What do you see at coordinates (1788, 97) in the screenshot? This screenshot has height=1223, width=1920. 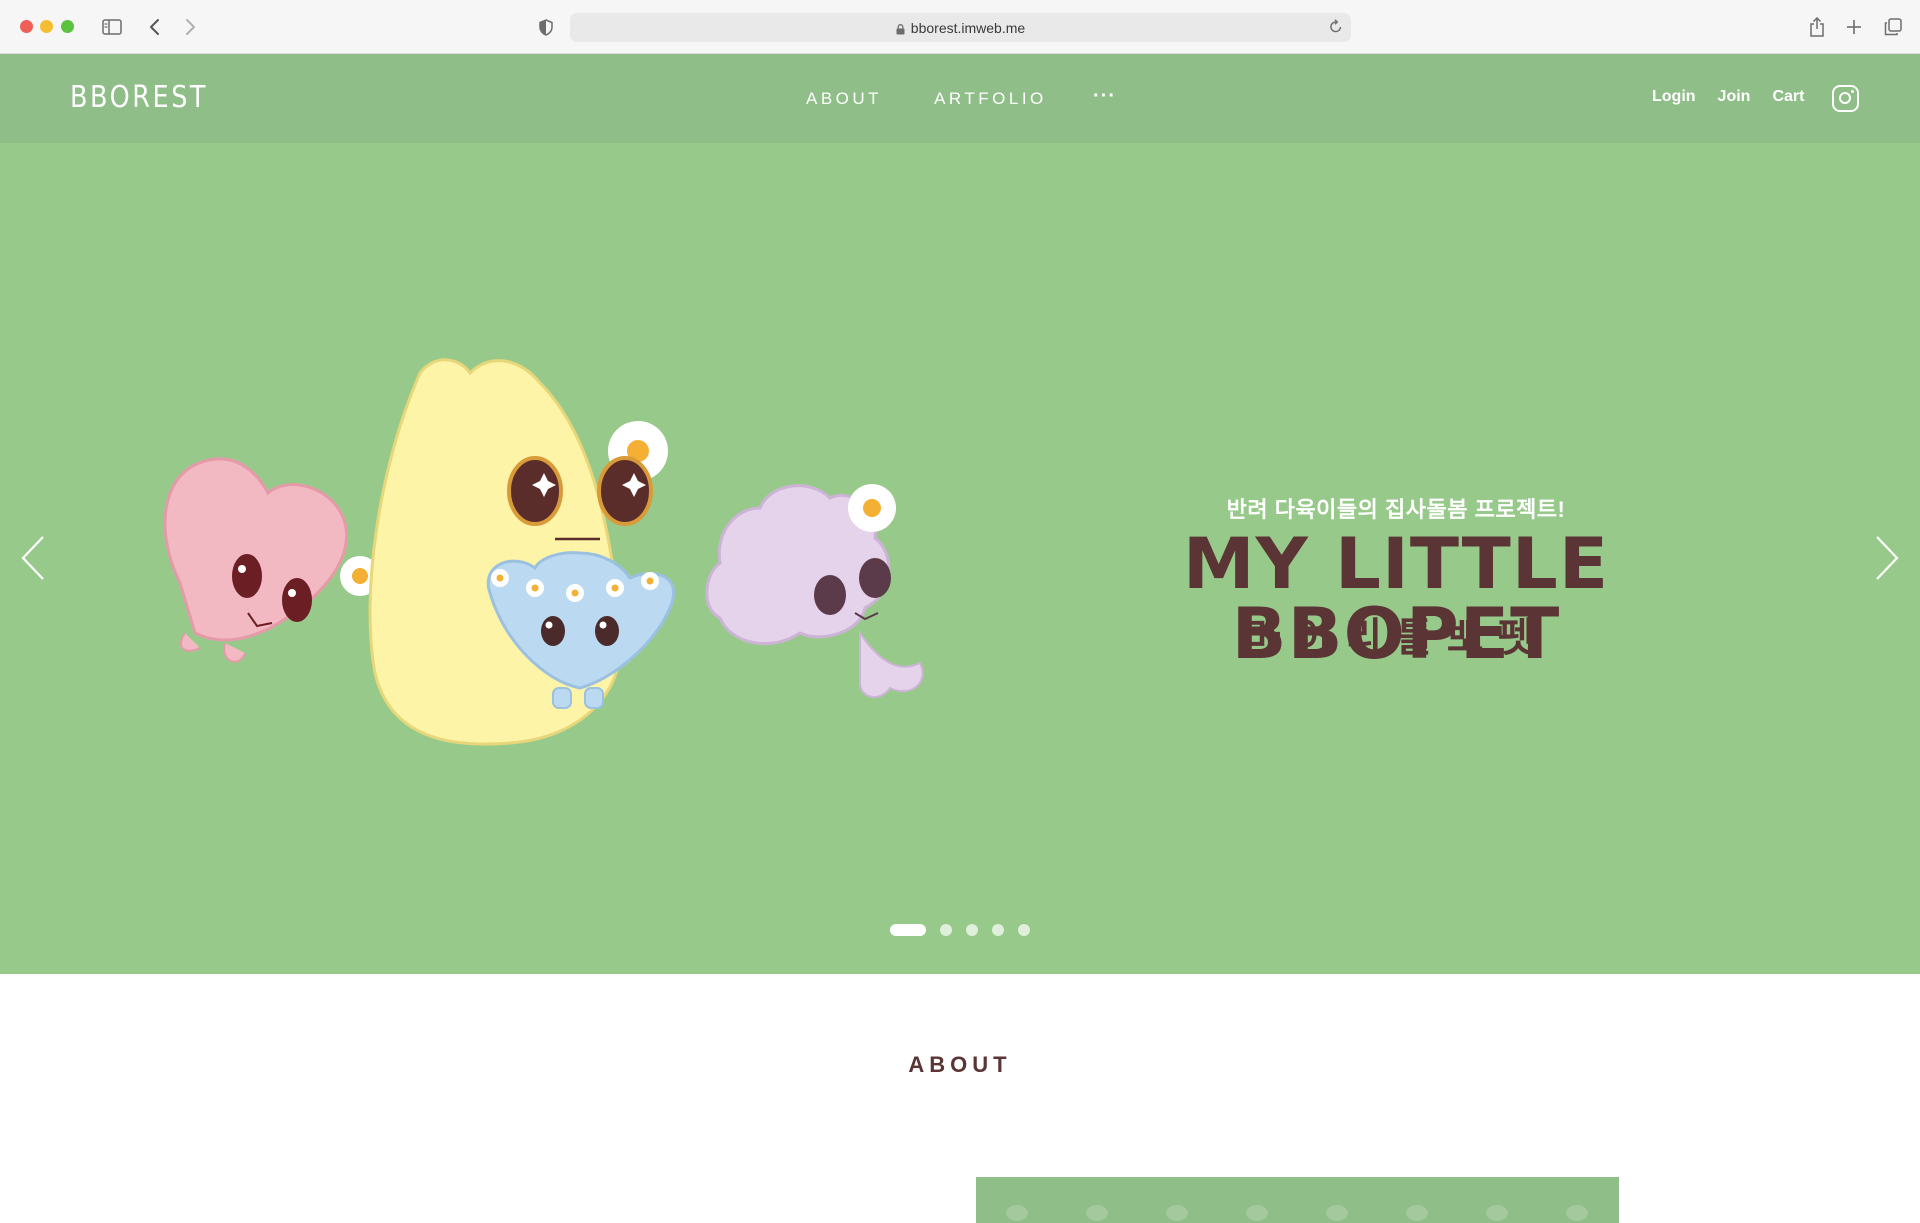 I see `cart-link: Cart` at bounding box center [1788, 97].